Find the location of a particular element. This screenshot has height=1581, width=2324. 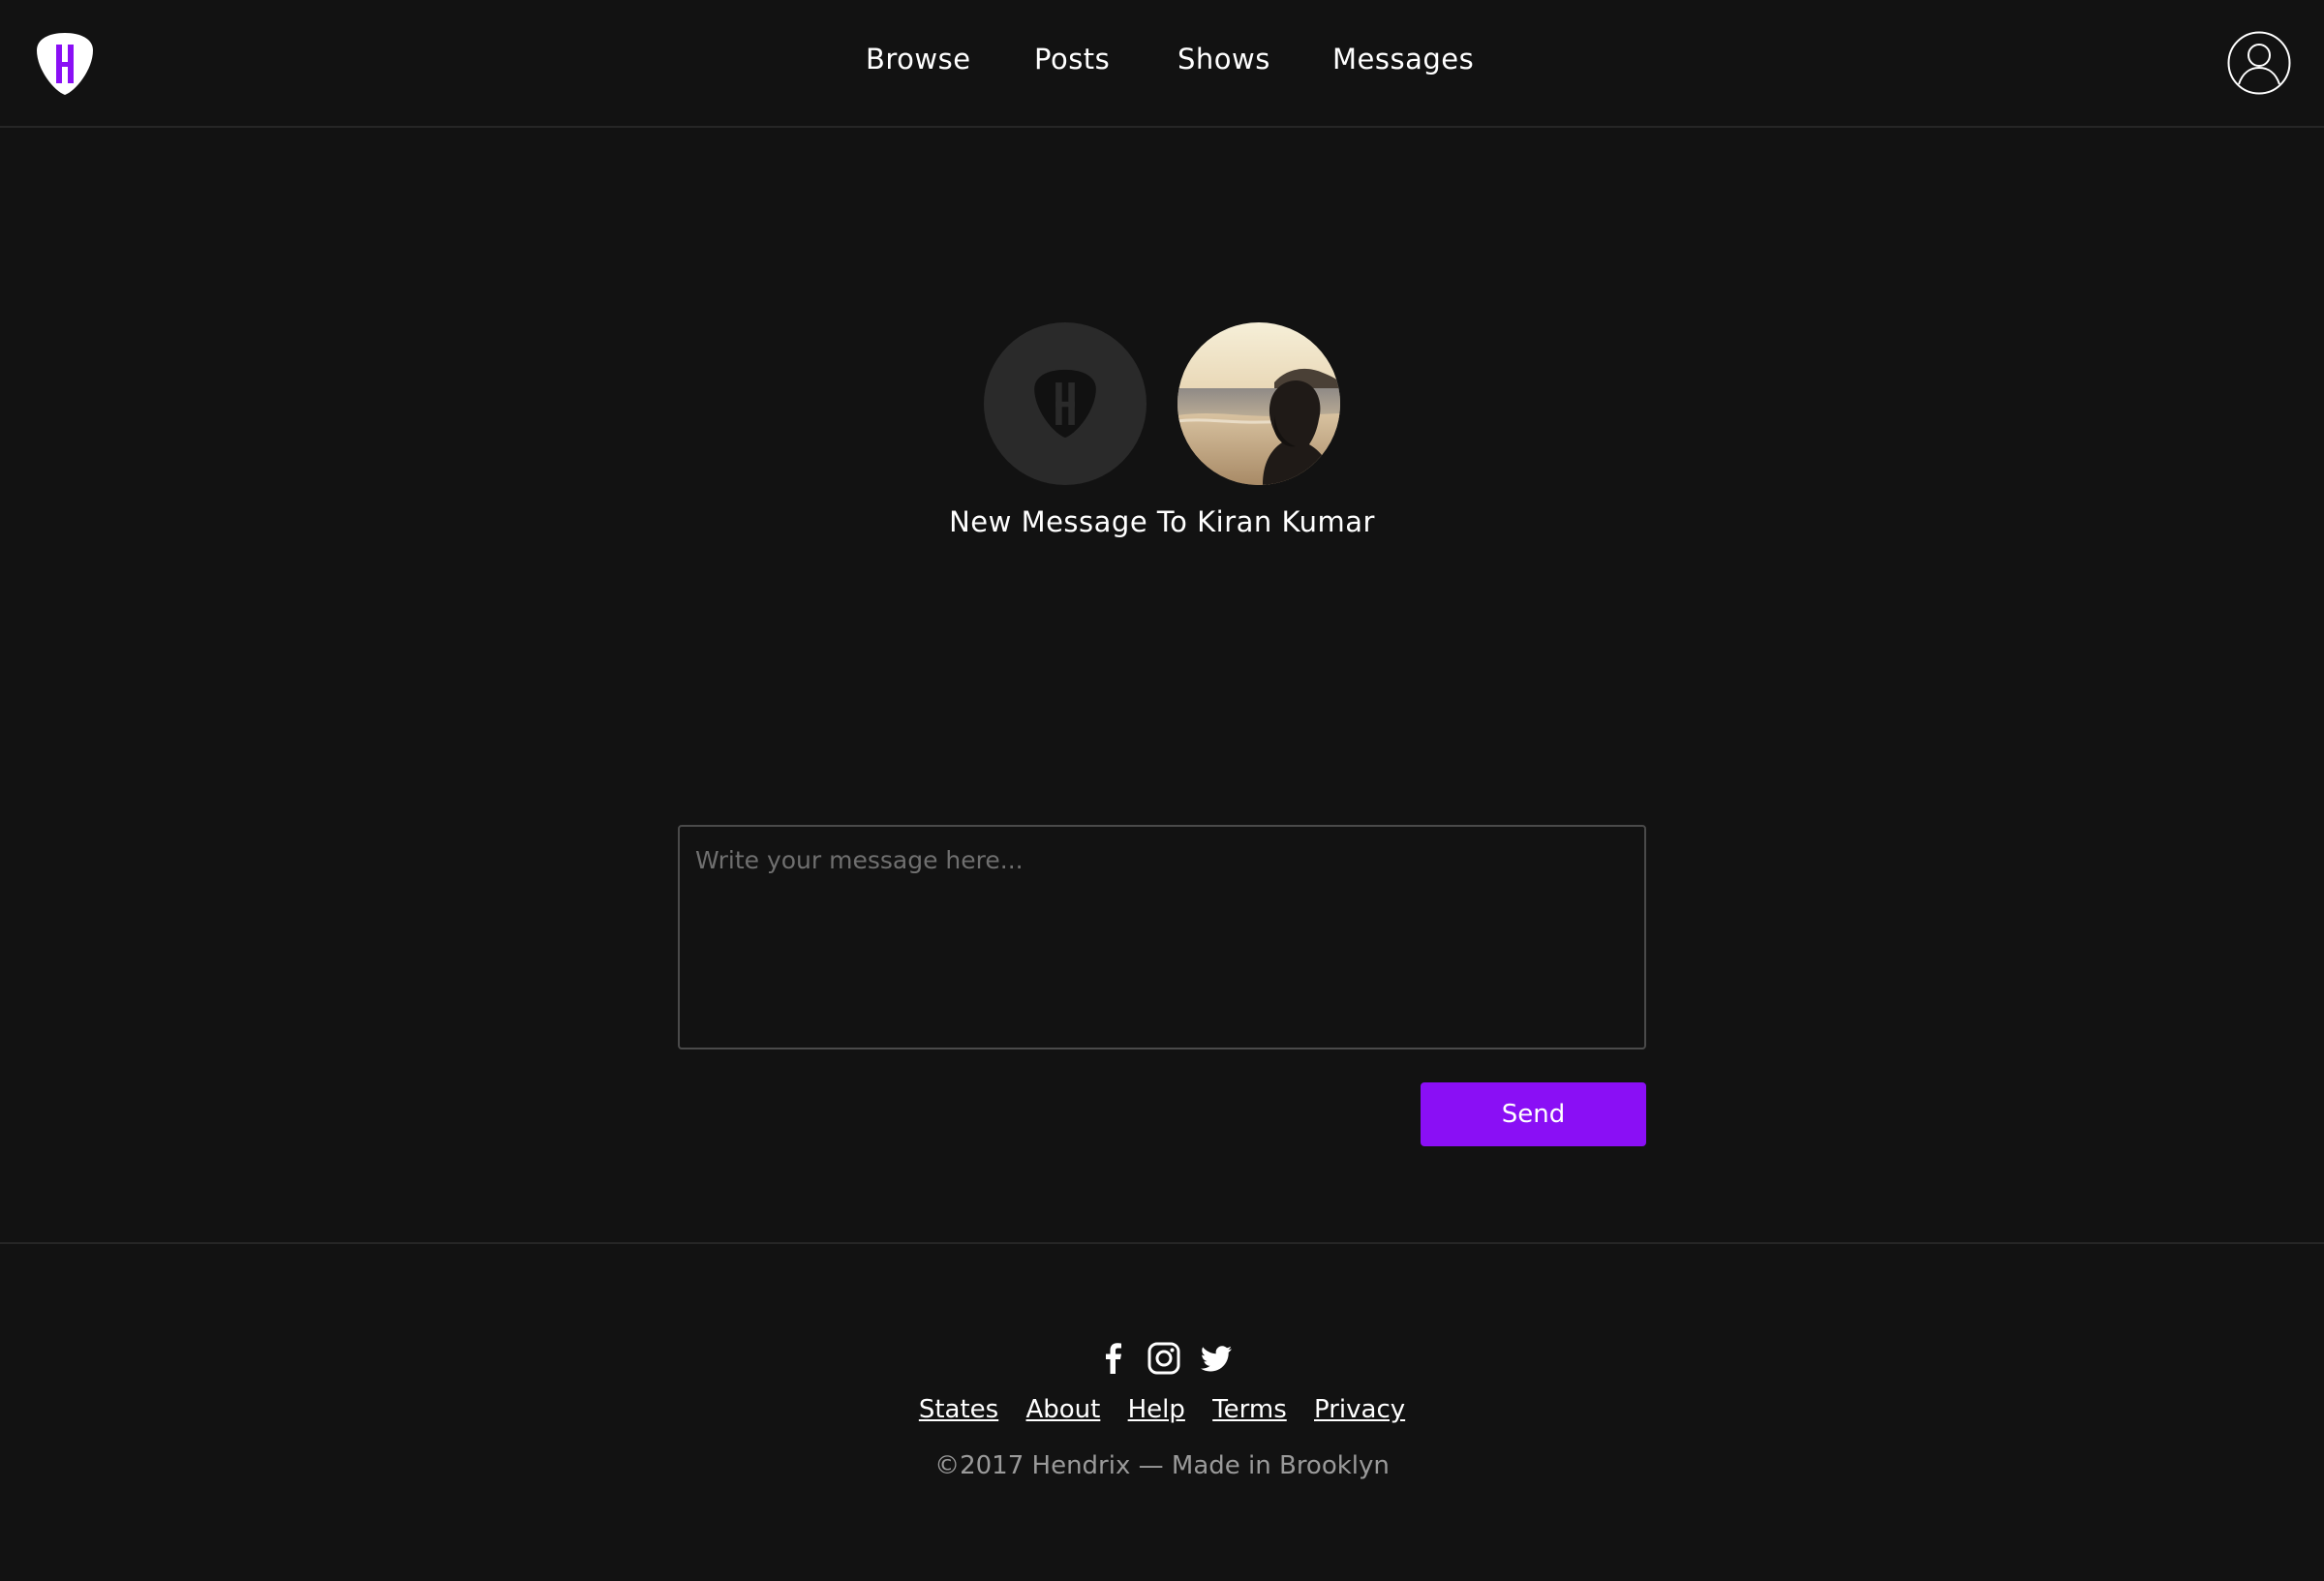

nav-posts: Posts is located at coordinates (1072, 59).